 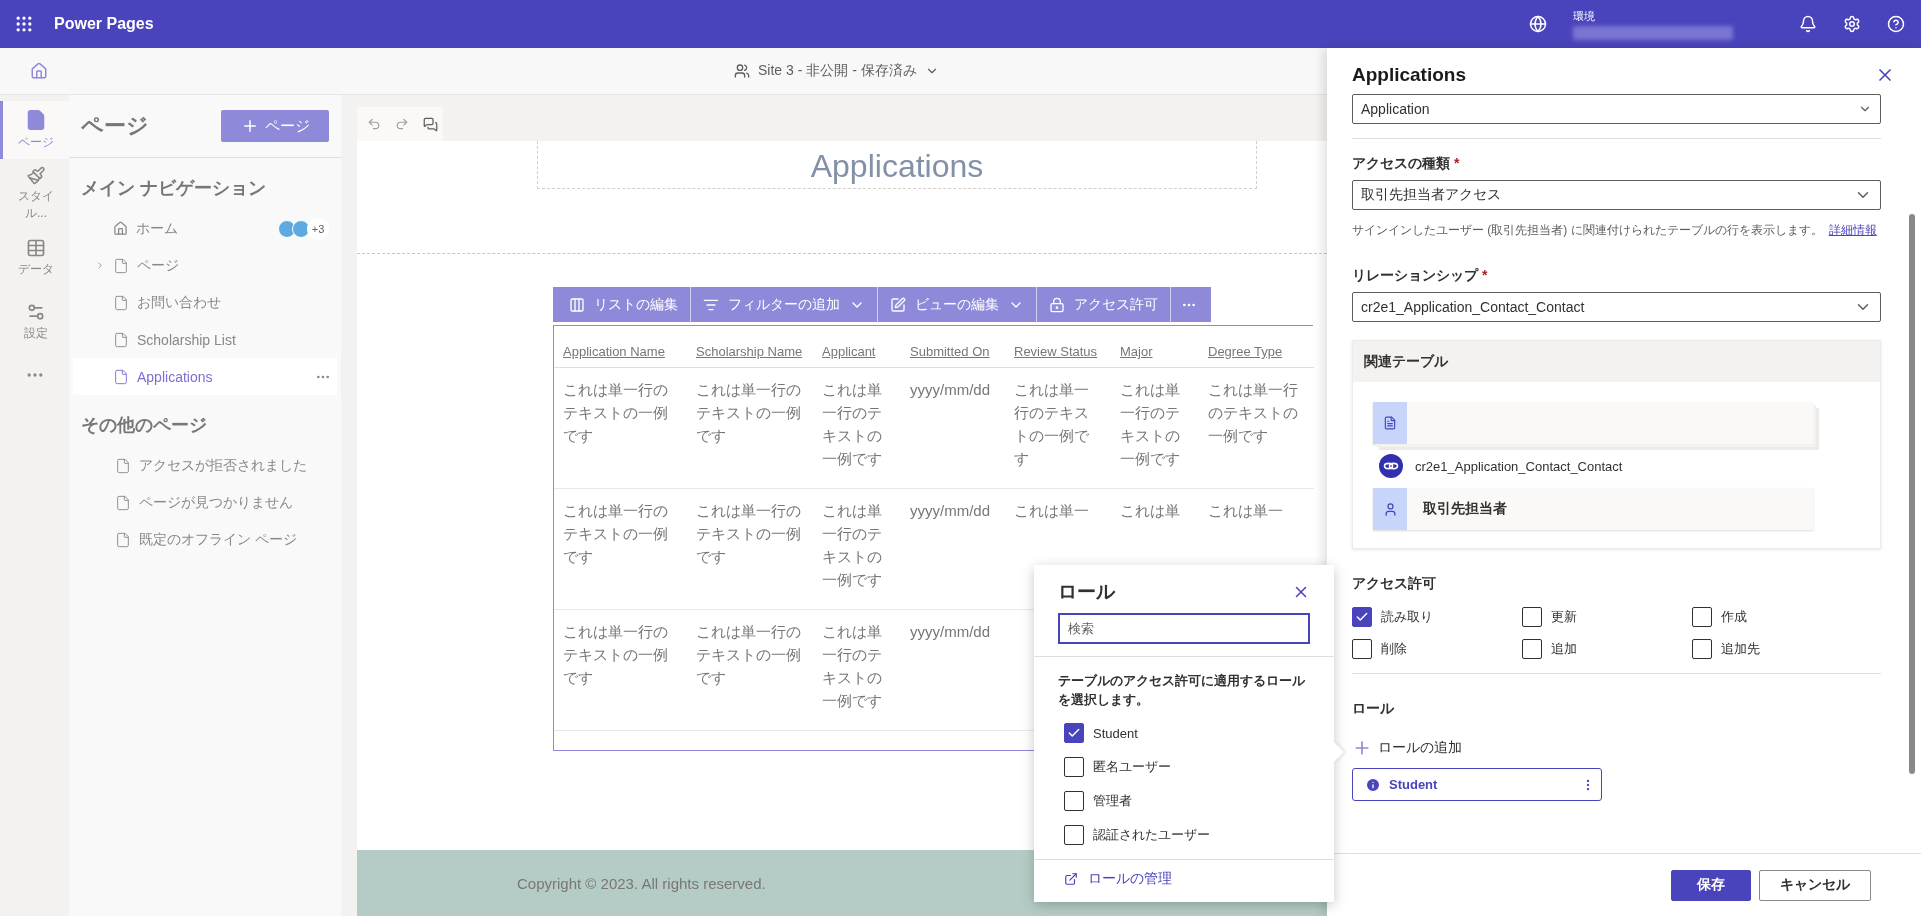 What do you see at coordinates (115, 126) in the screenshot?
I see `panel-title: ページ` at bounding box center [115, 126].